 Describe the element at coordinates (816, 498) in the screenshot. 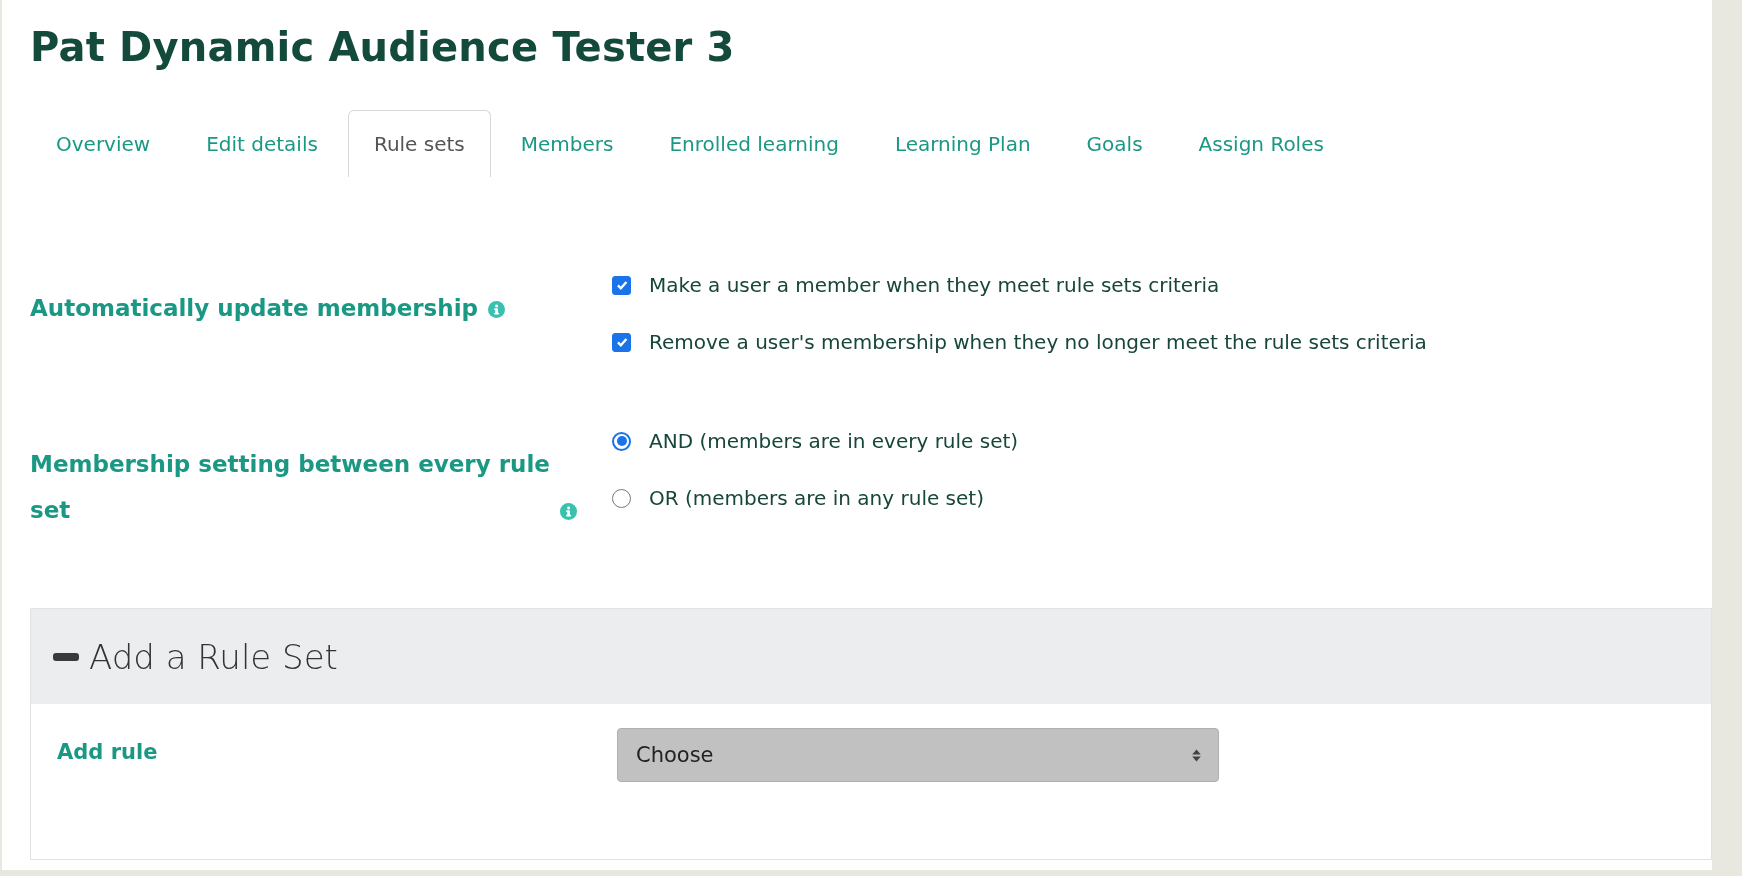

I see `option-label: OR (members are in any rule set)` at that location.